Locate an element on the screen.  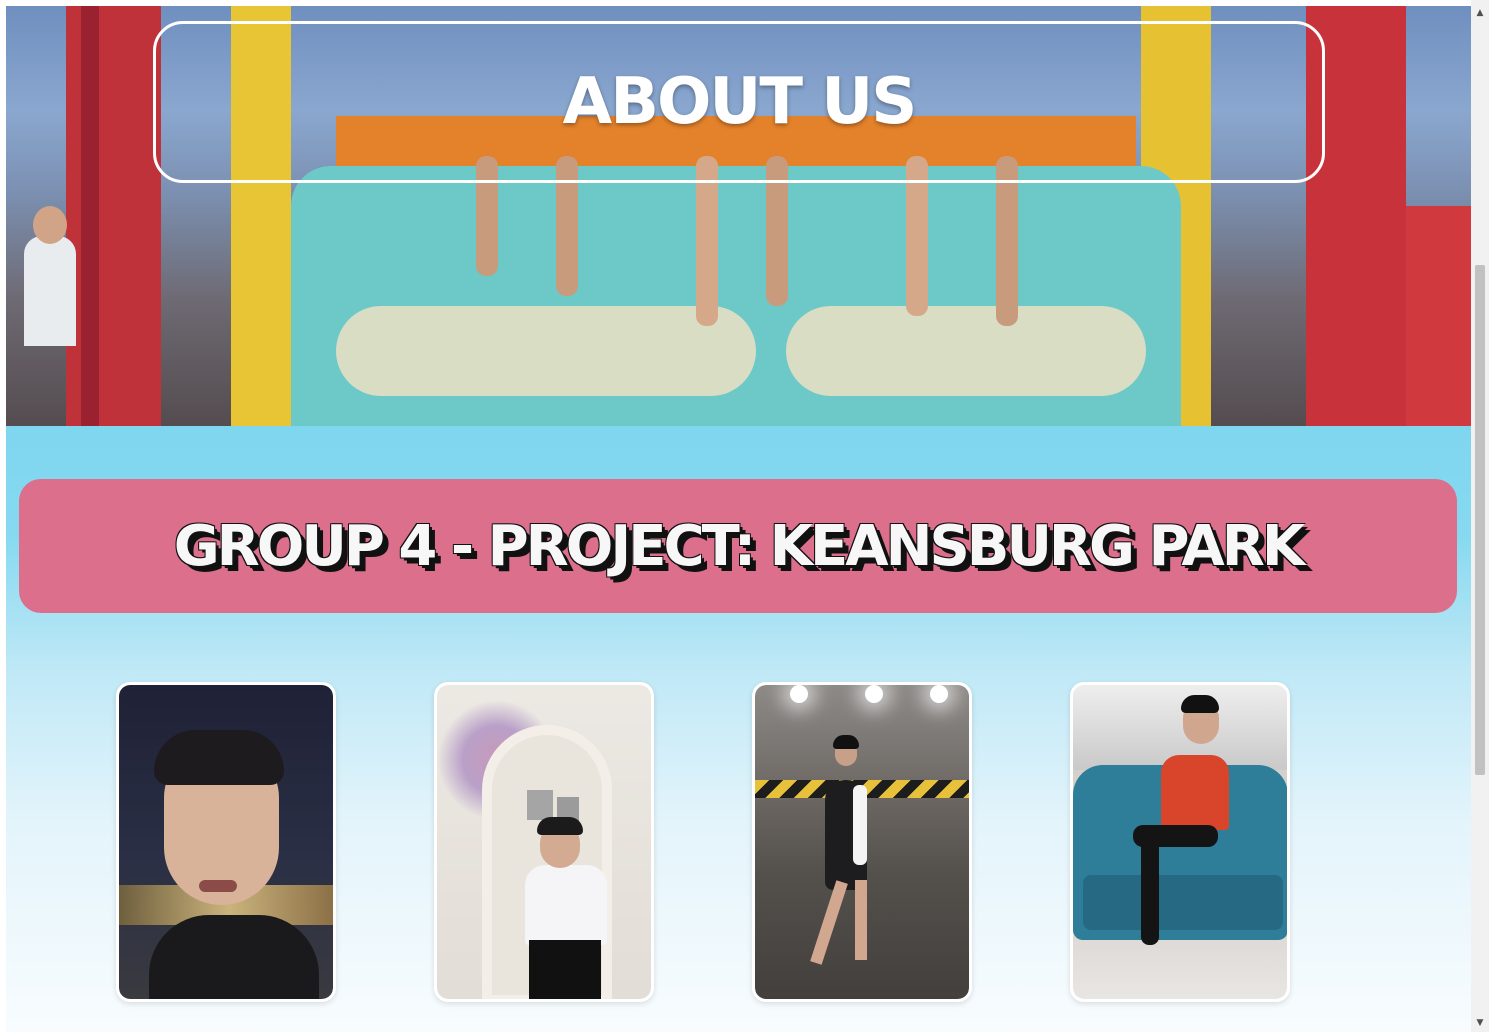
scroll-down-icon: ▼ is located at coordinates (1480, 1023).